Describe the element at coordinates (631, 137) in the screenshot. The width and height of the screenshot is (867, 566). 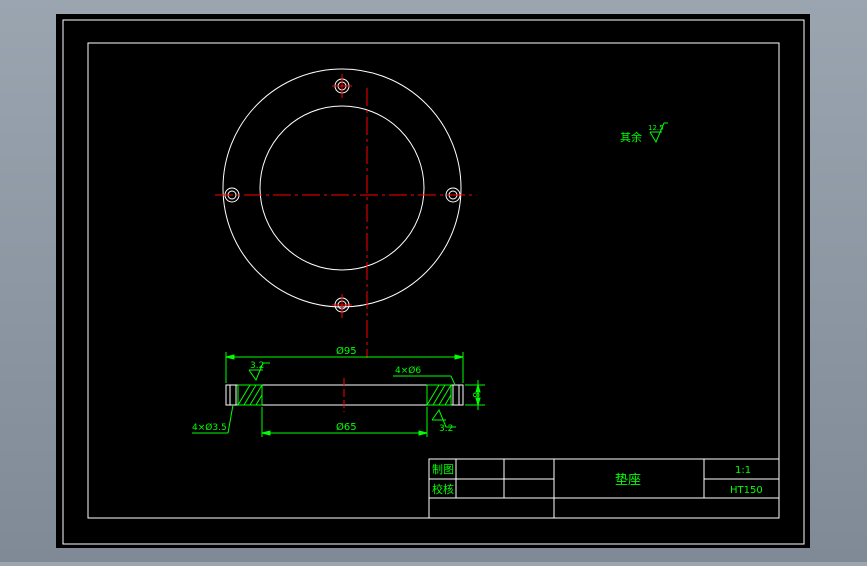
I see `roughness-note-text: 其余` at that location.